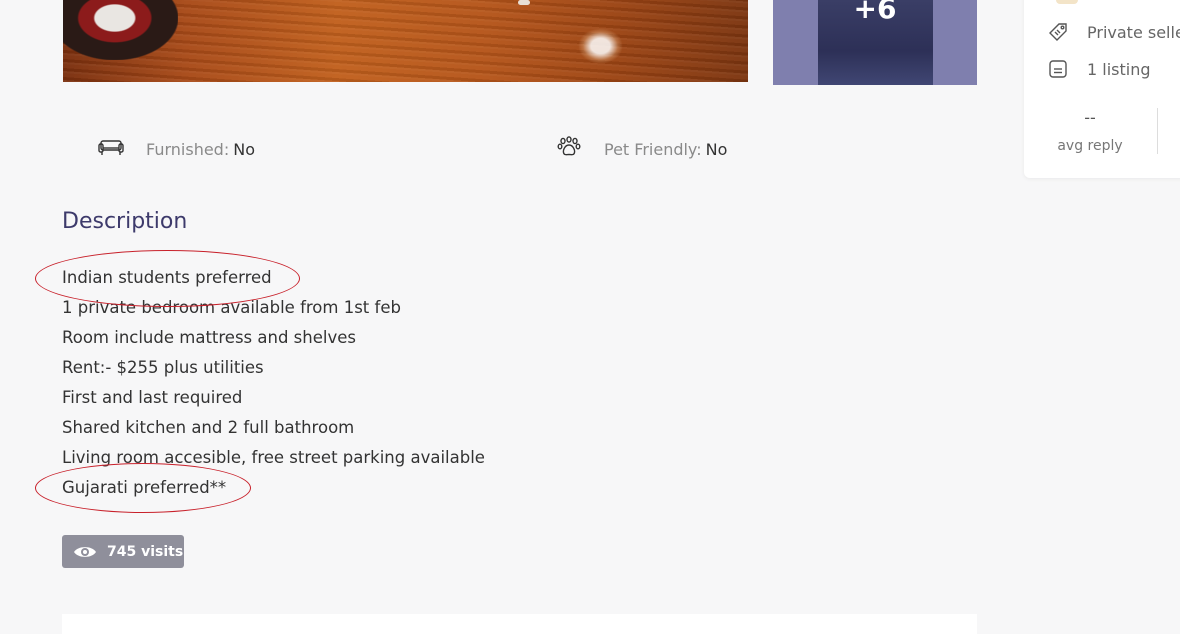 The height and width of the screenshot is (634, 1180). Describe the element at coordinates (125, 221) in the screenshot. I see `description-title: Description` at that location.